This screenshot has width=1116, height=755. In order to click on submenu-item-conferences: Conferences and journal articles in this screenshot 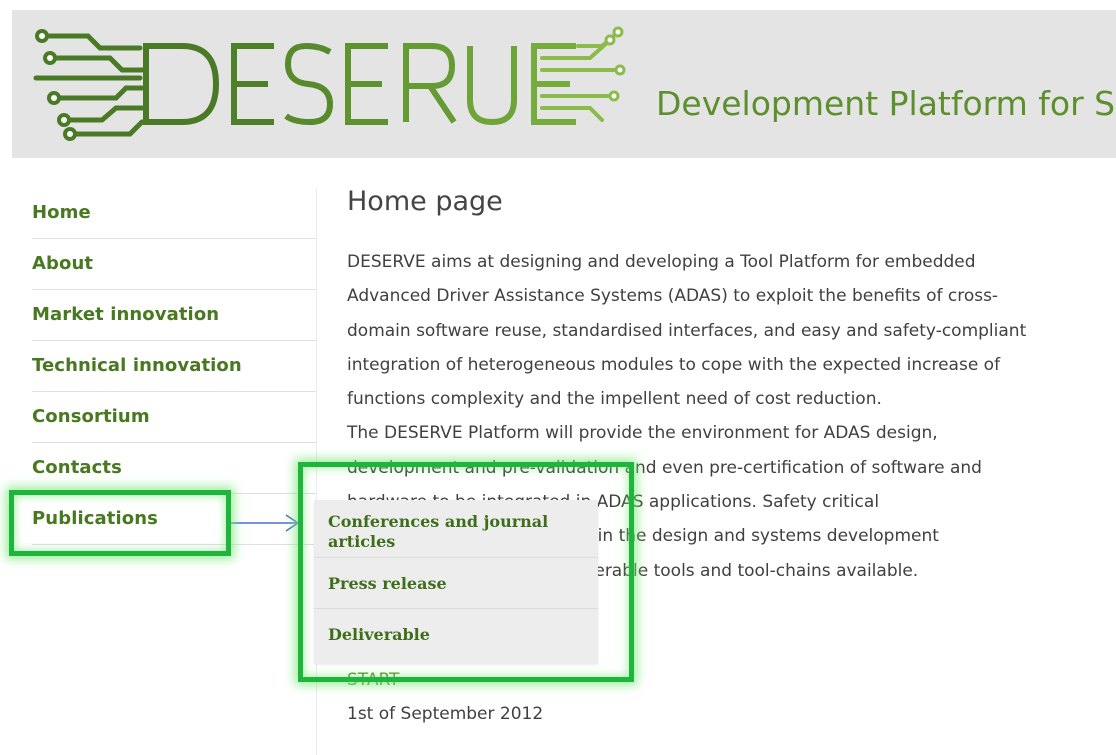, I will do `click(456, 529)`.